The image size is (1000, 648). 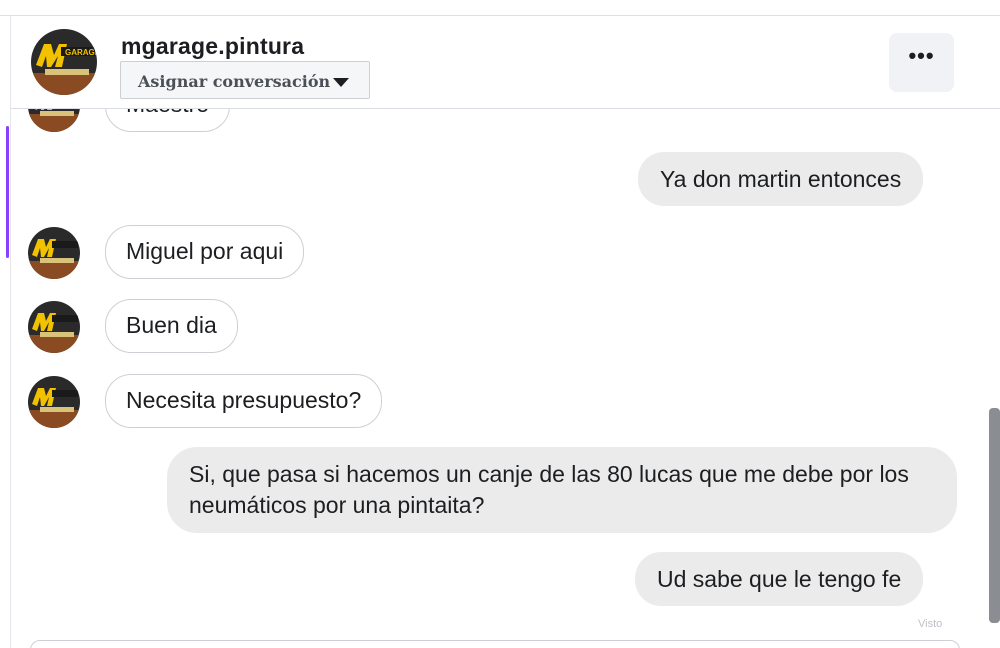 I want to click on message-bubble-incoming: Miguel por aqui, so click(x=205, y=252).